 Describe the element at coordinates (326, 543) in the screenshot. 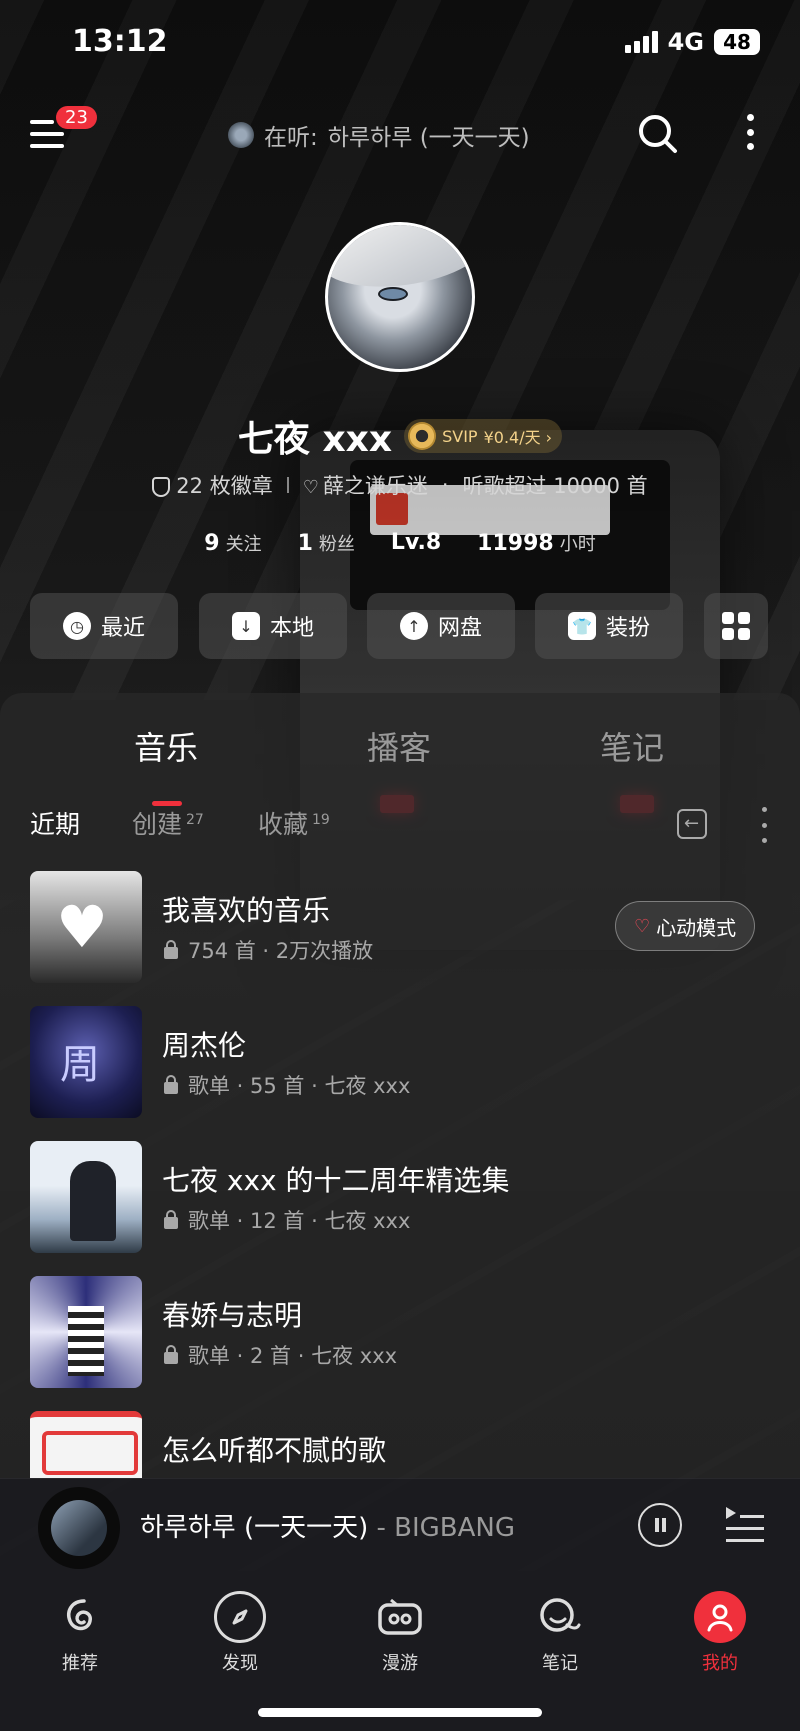

I see `stat-fans: 1 粉丝` at that location.